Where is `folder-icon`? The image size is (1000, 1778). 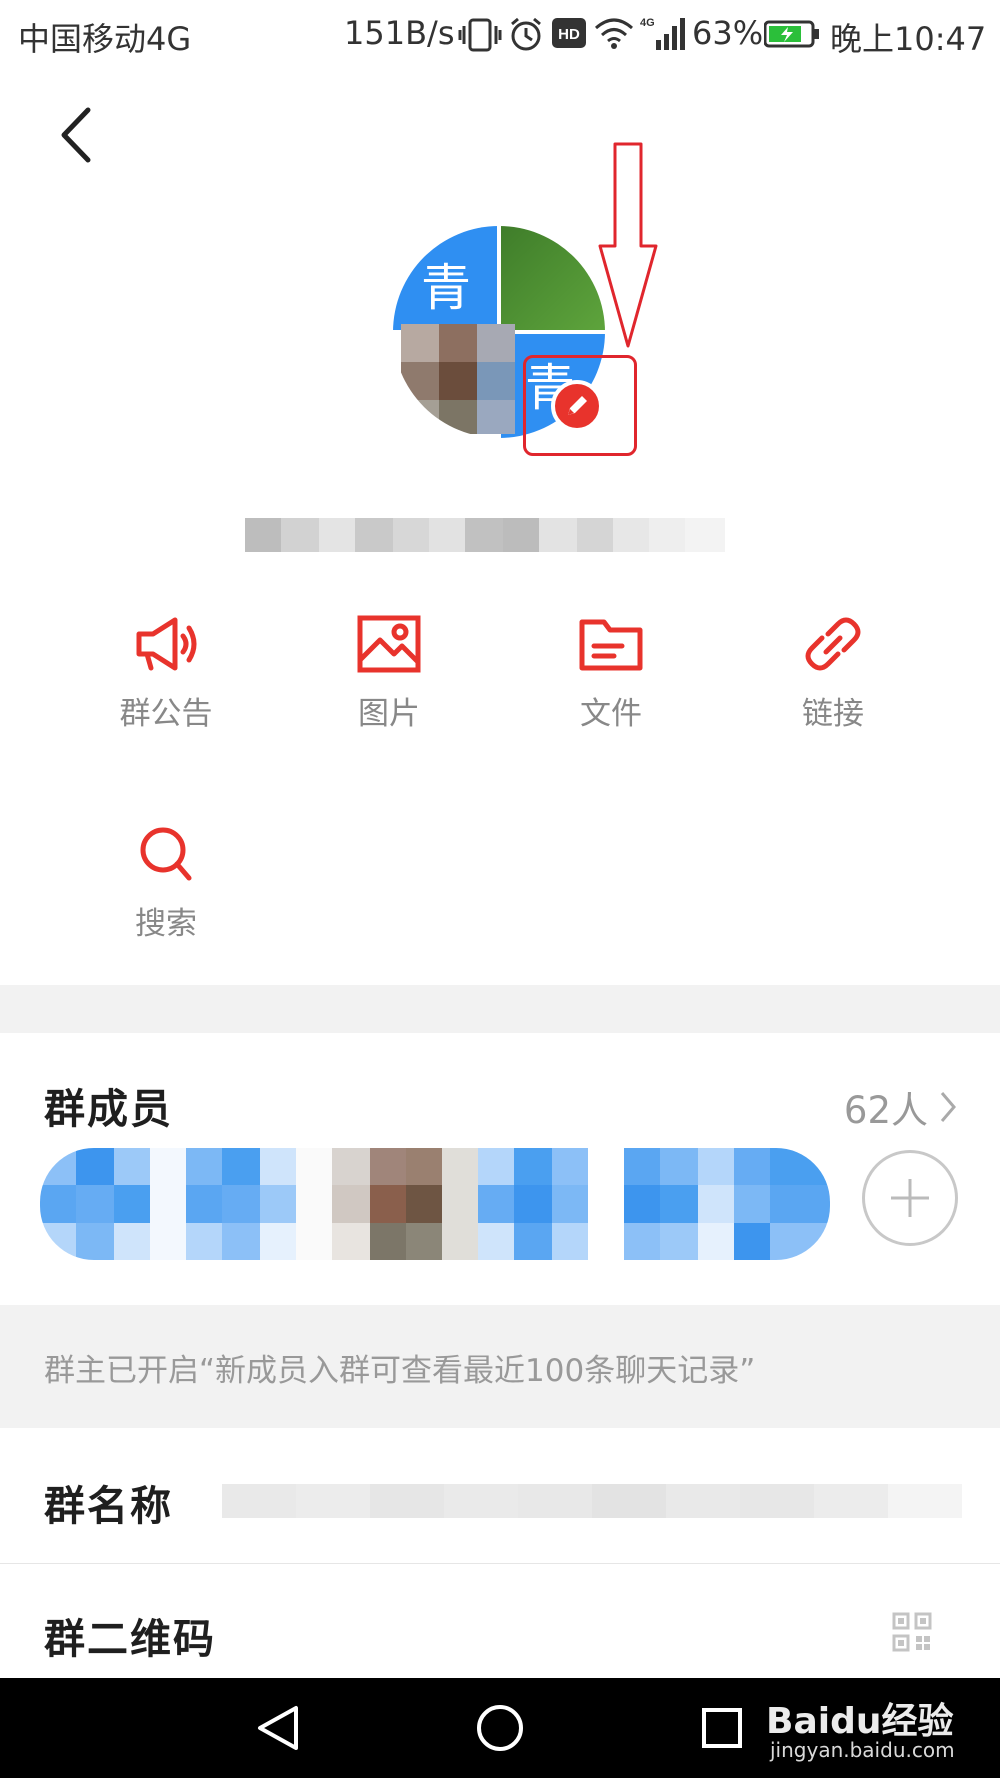 folder-icon is located at coordinates (611, 645).